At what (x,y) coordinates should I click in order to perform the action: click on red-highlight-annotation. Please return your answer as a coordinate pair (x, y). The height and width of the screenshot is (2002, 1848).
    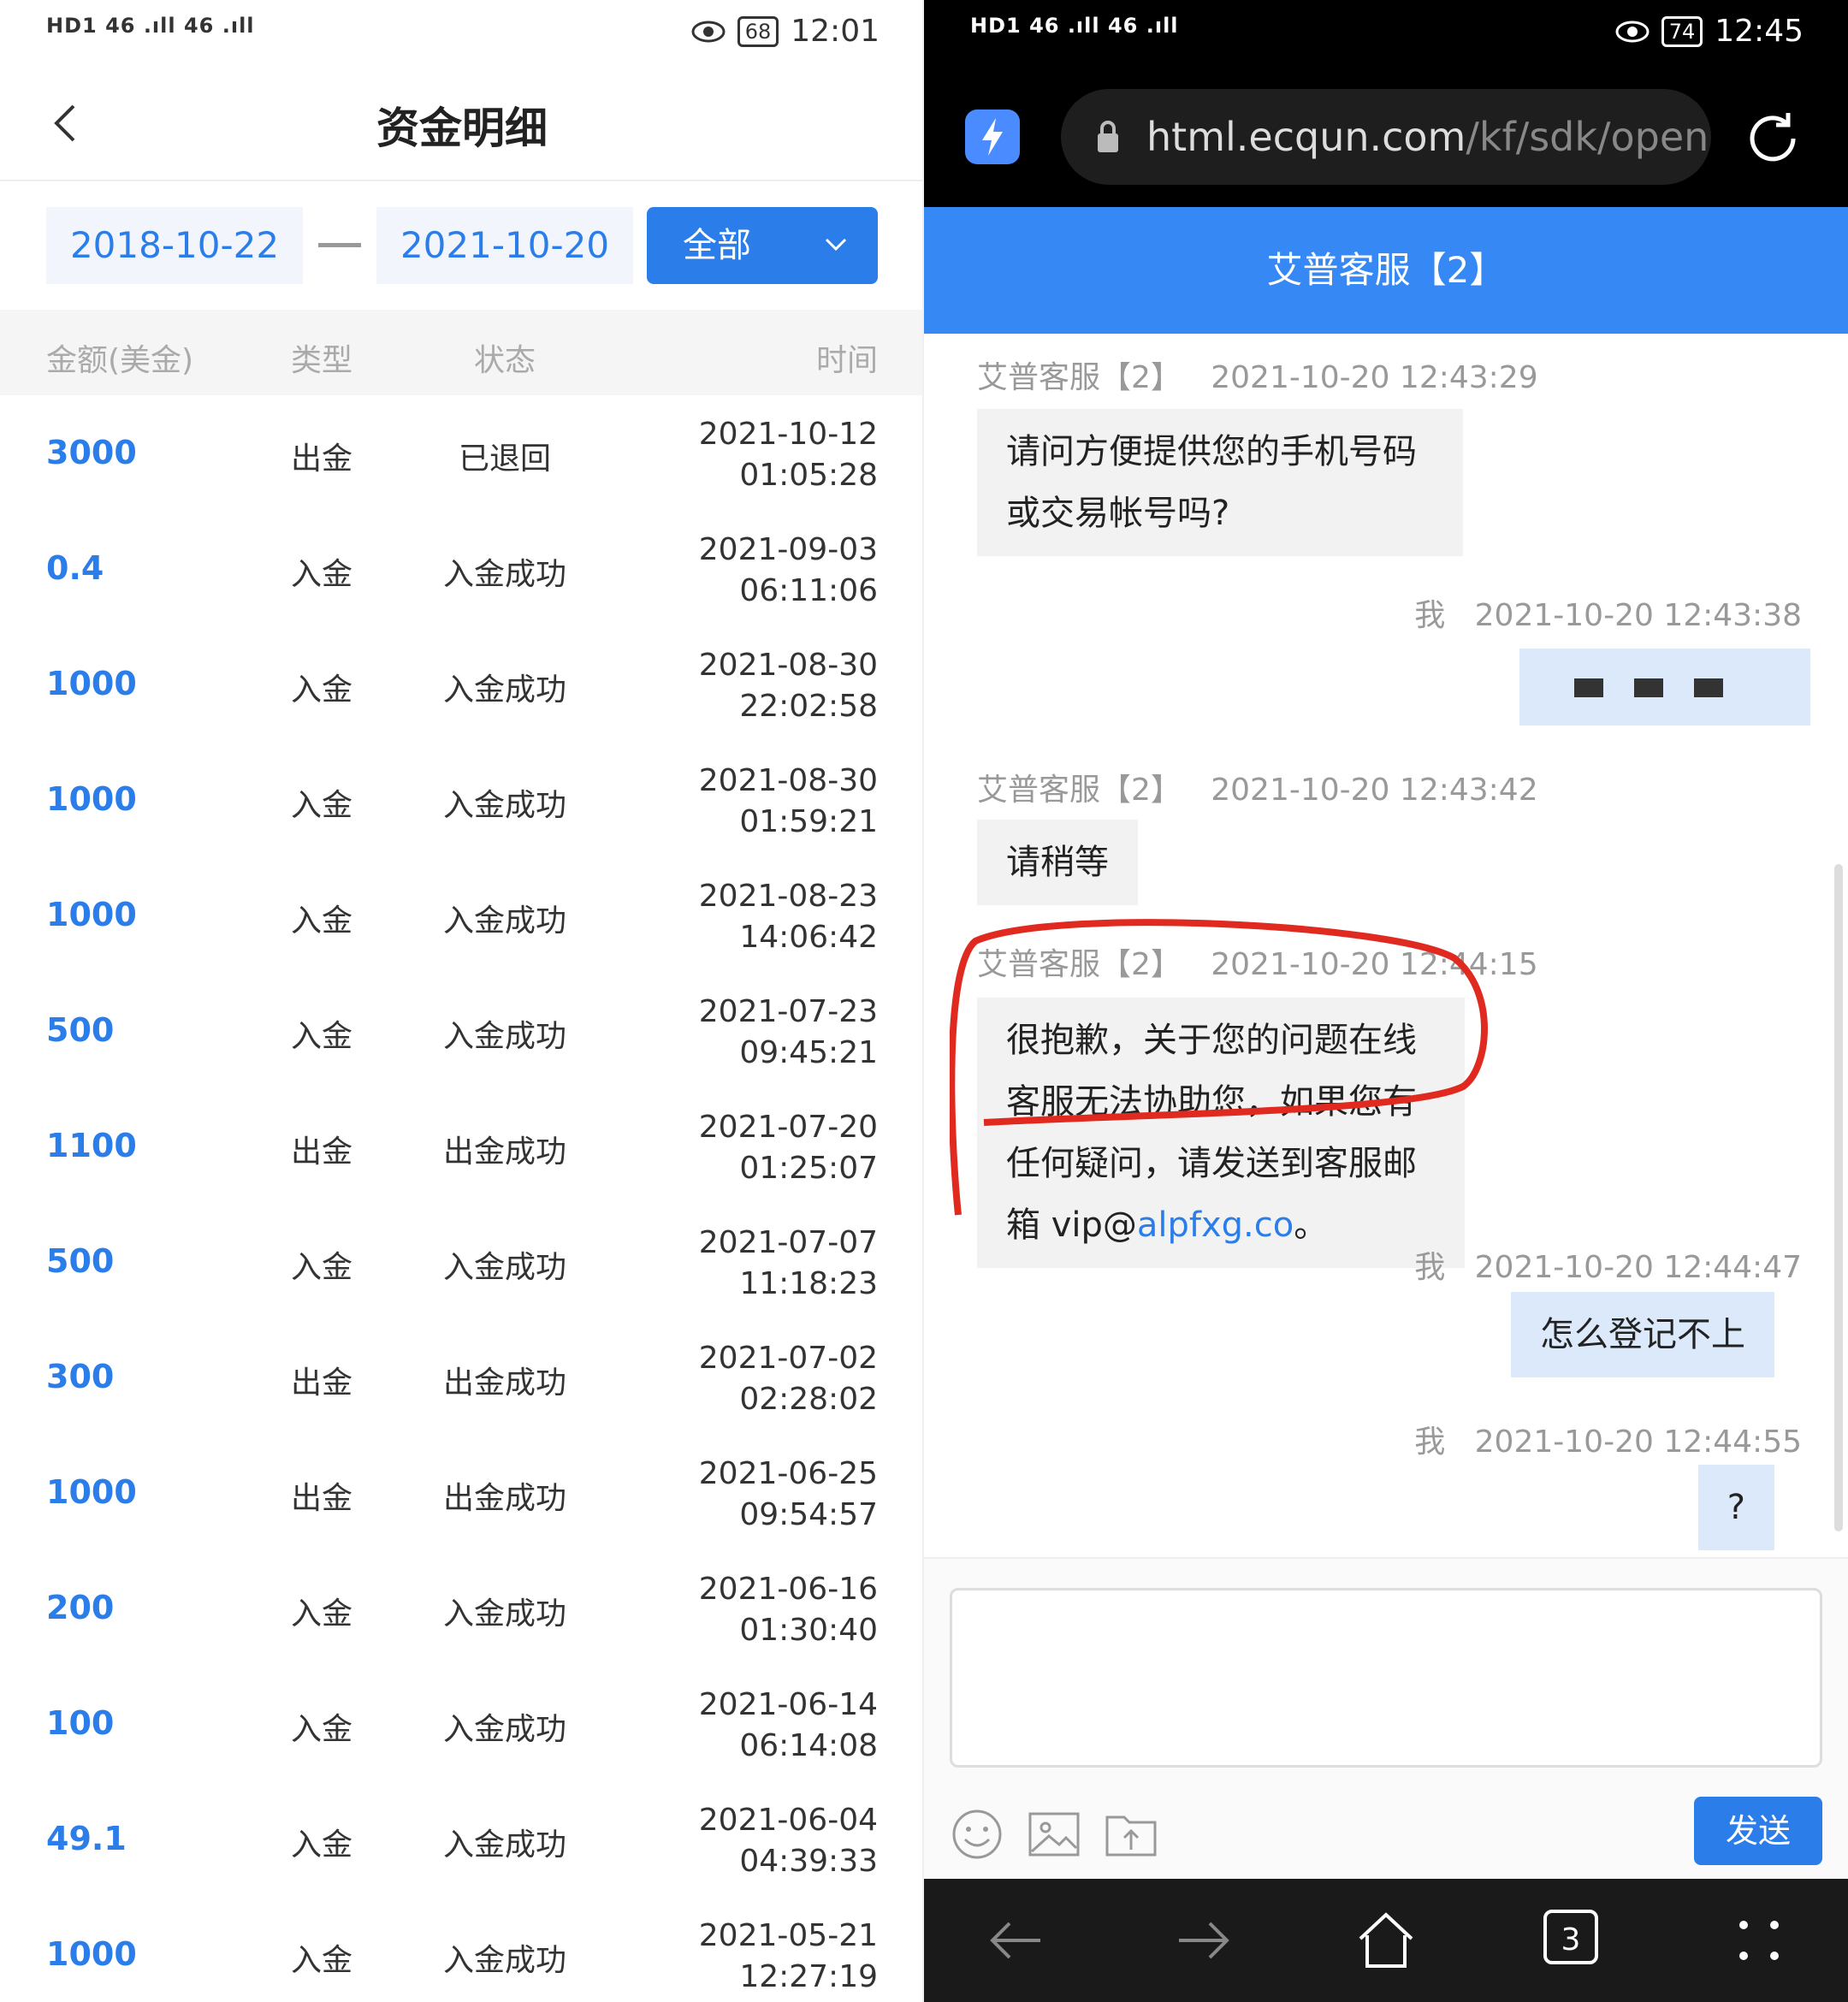
    Looking at the image, I should click on (1219, 1067).